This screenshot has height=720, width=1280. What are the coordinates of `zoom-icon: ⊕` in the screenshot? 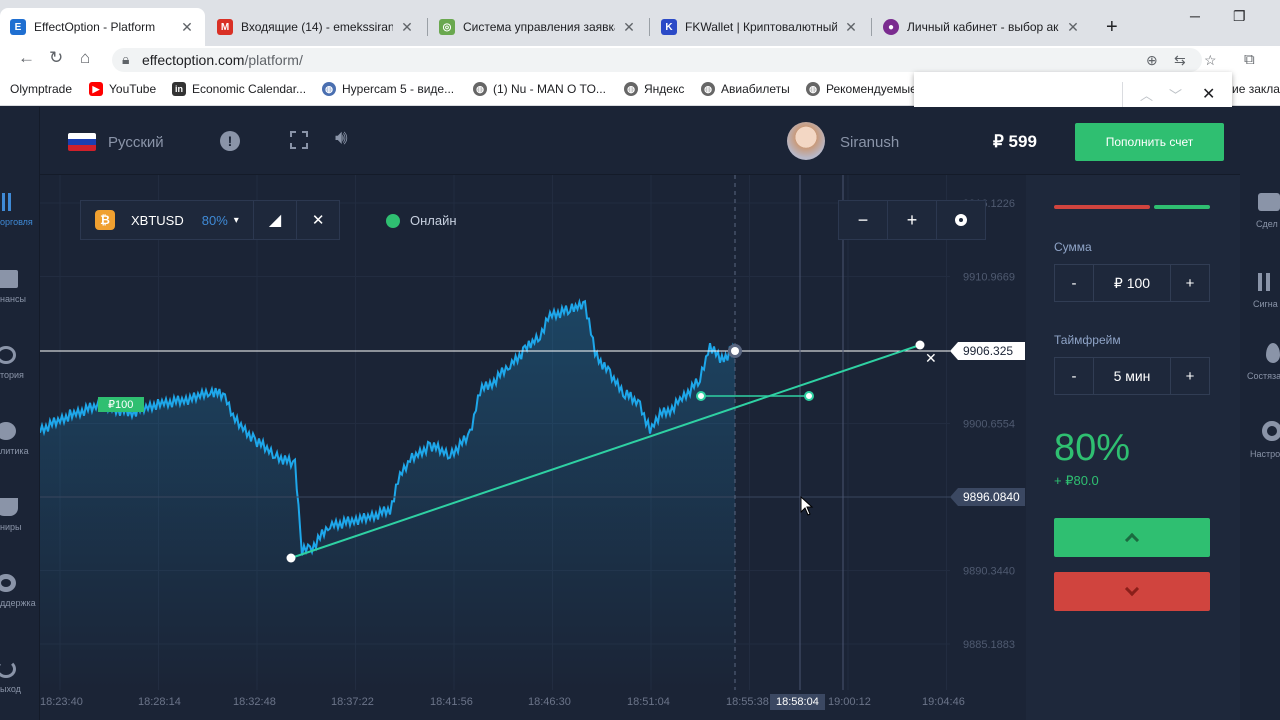 It's located at (1152, 60).